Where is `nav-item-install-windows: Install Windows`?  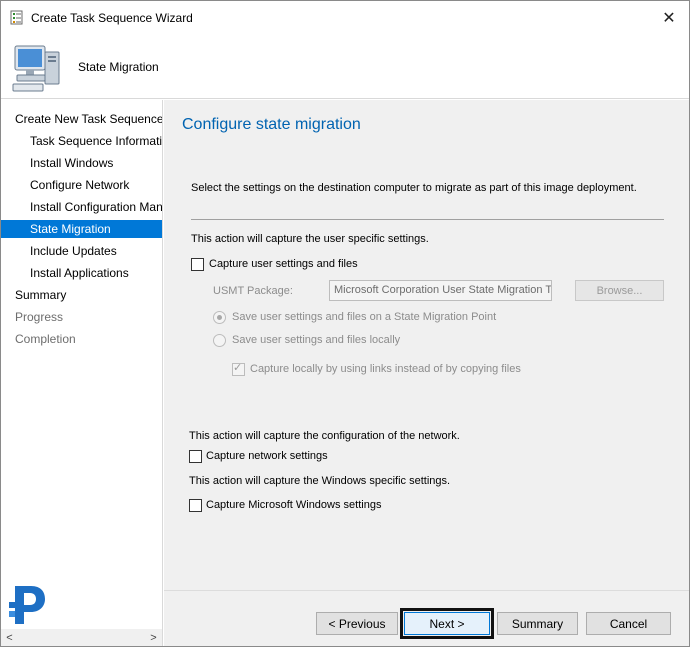
nav-item-install-windows: Install Windows is located at coordinates (71, 163).